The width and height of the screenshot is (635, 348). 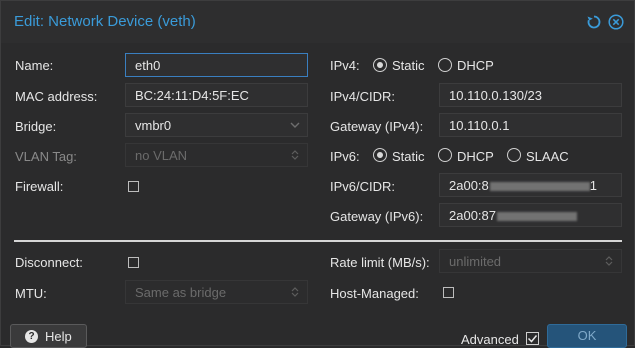 What do you see at coordinates (345, 156) in the screenshot?
I see `ipv6-label: IPv6:` at bounding box center [345, 156].